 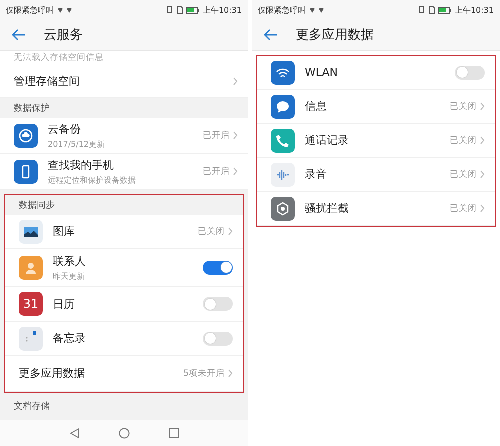 What do you see at coordinates (81, 165) in the screenshot?
I see `row-label: 查找我的手机` at bounding box center [81, 165].